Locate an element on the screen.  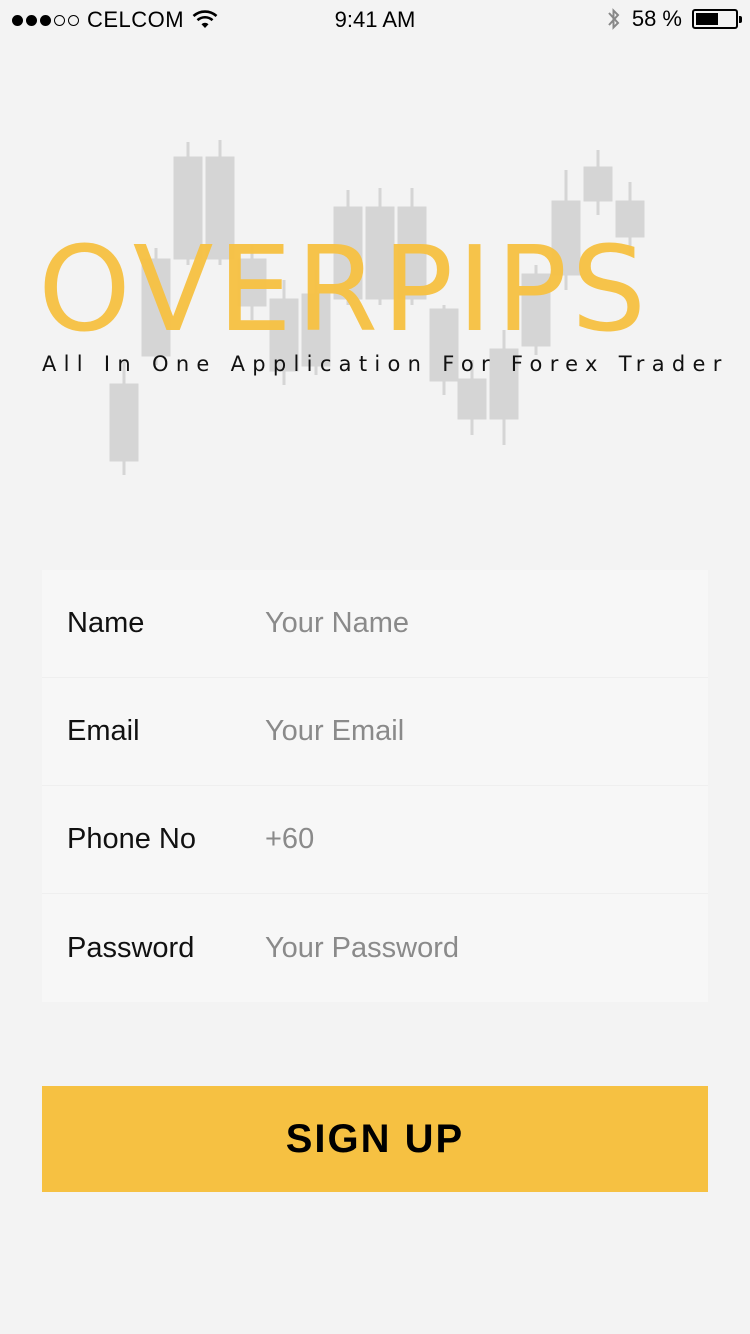
email-row: Email is located at coordinates (375, 732).